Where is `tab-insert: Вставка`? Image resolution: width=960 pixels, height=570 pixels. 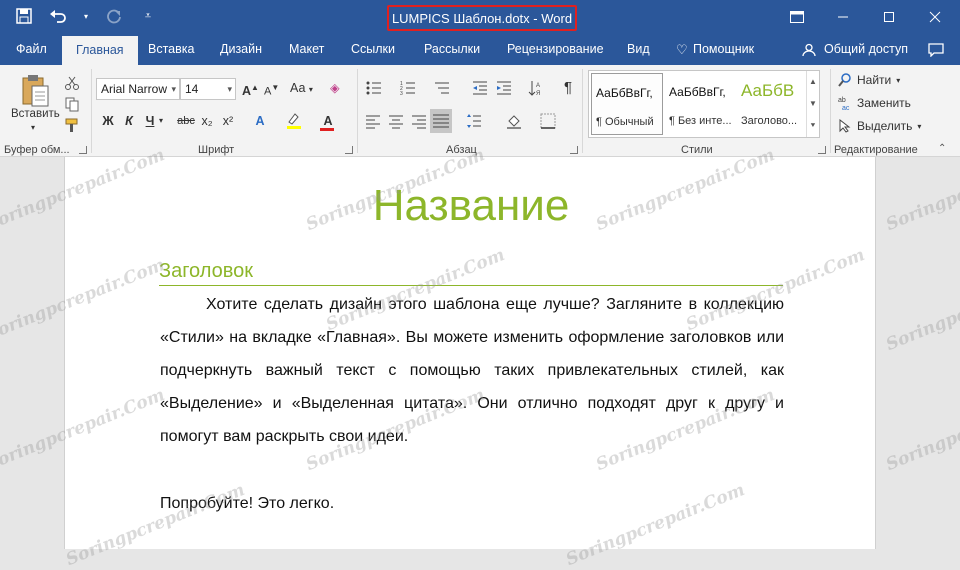 tab-insert: Вставка is located at coordinates (171, 49).